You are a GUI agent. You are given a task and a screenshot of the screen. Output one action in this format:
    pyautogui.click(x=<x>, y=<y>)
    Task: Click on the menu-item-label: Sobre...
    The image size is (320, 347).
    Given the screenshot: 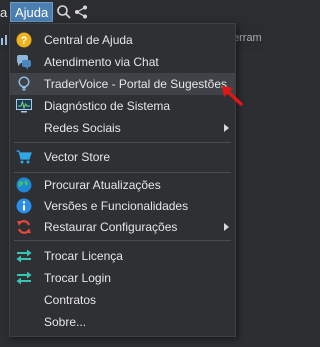 What is the action you would take?
    pyautogui.click(x=65, y=322)
    